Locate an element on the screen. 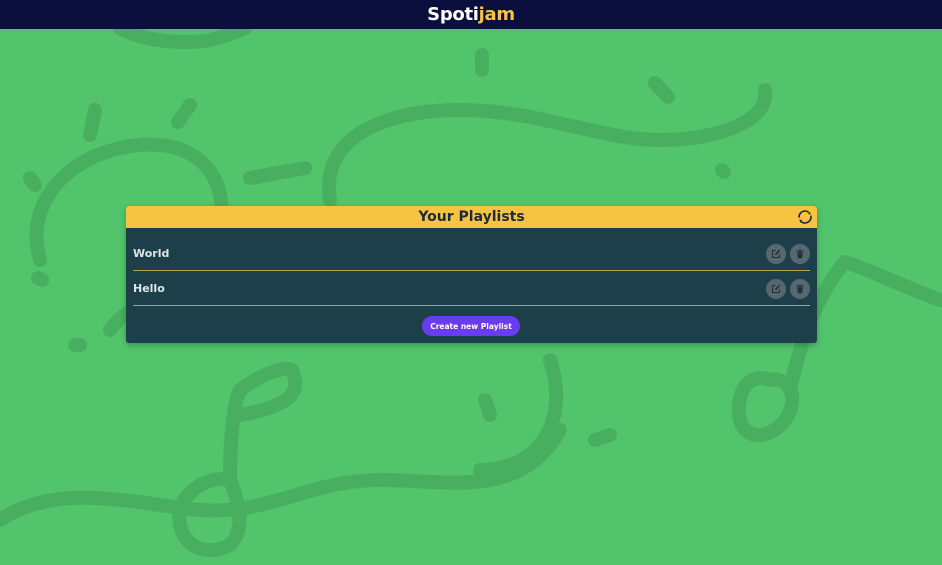 The image size is (942, 565). navbar: Spotijam is located at coordinates (471, 14).